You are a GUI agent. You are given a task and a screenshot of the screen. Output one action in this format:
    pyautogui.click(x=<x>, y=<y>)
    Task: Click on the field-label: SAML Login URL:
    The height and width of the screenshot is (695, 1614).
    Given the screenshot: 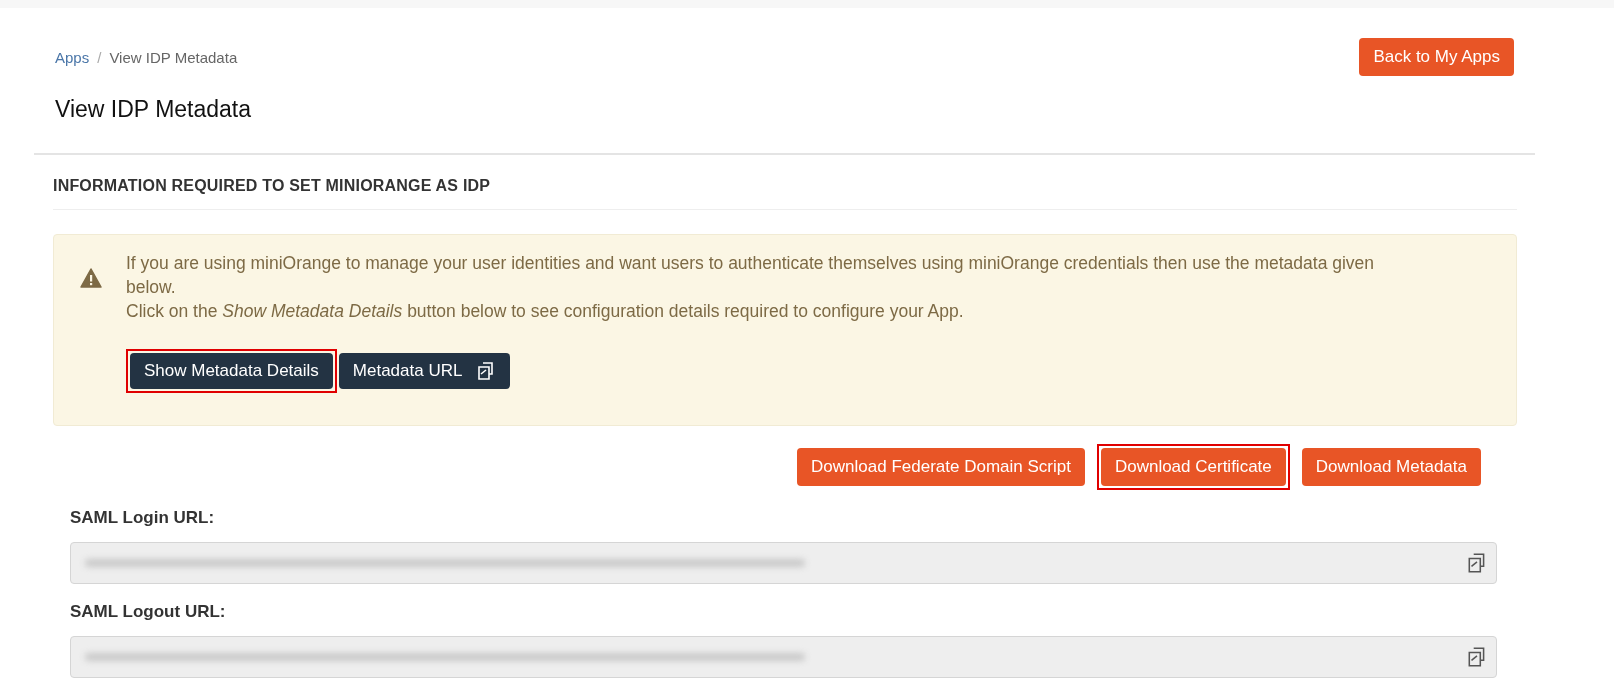 What is the action you would take?
    pyautogui.click(x=143, y=518)
    